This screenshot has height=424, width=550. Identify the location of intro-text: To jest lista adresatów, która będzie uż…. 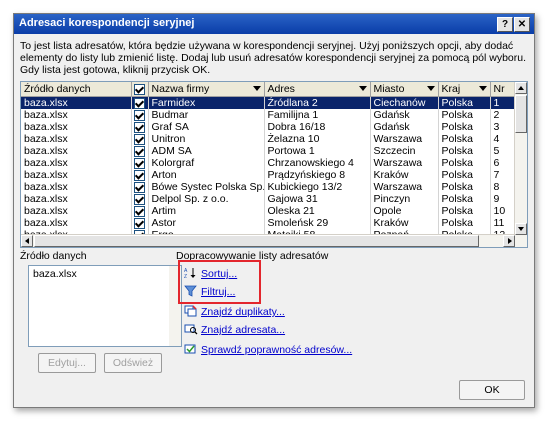
(273, 58).